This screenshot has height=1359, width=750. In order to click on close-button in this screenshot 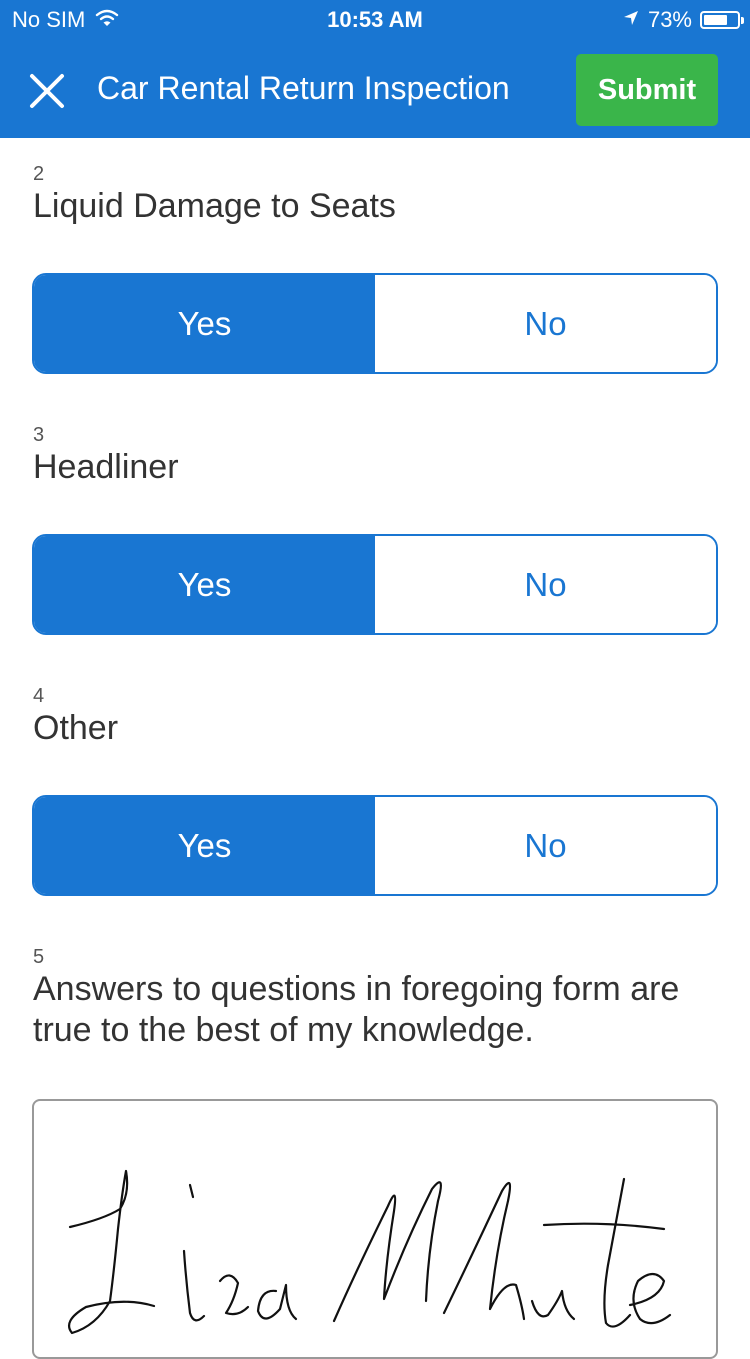, I will do `click(47, 91)`.